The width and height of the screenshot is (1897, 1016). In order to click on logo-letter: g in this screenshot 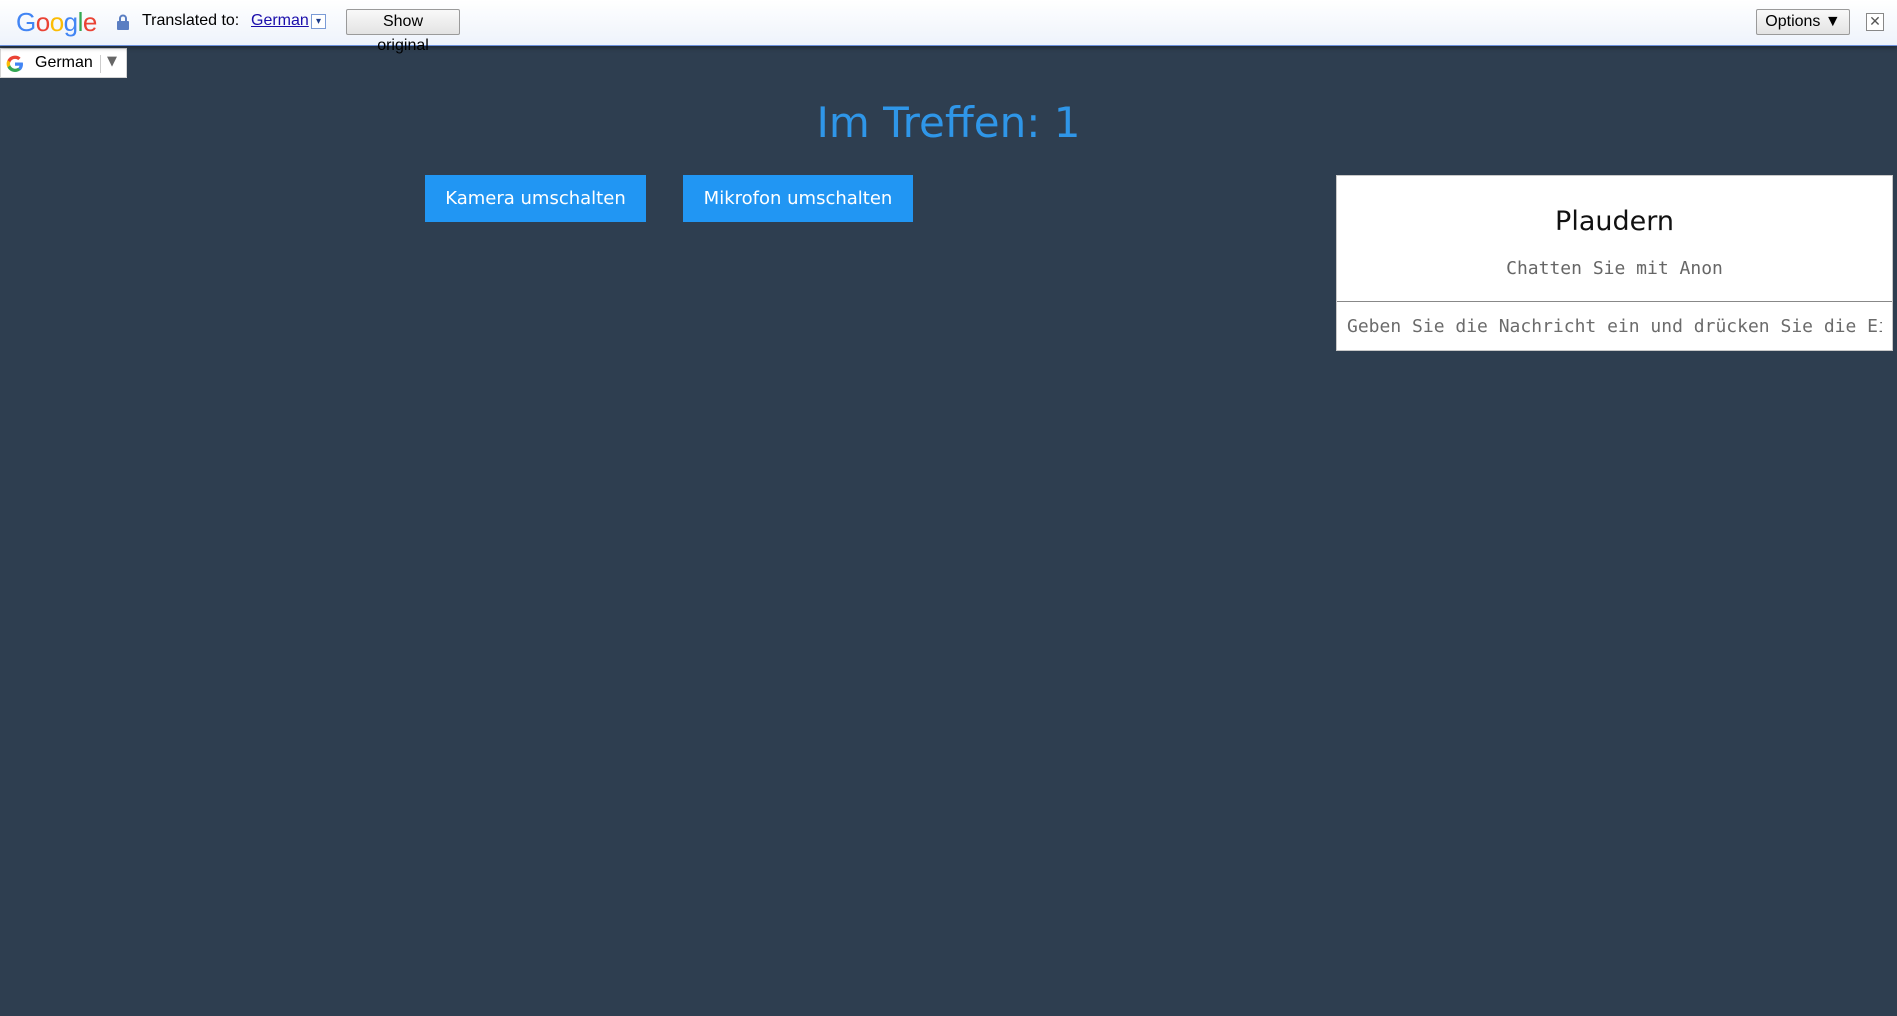, I will do `click(70, 22)`.